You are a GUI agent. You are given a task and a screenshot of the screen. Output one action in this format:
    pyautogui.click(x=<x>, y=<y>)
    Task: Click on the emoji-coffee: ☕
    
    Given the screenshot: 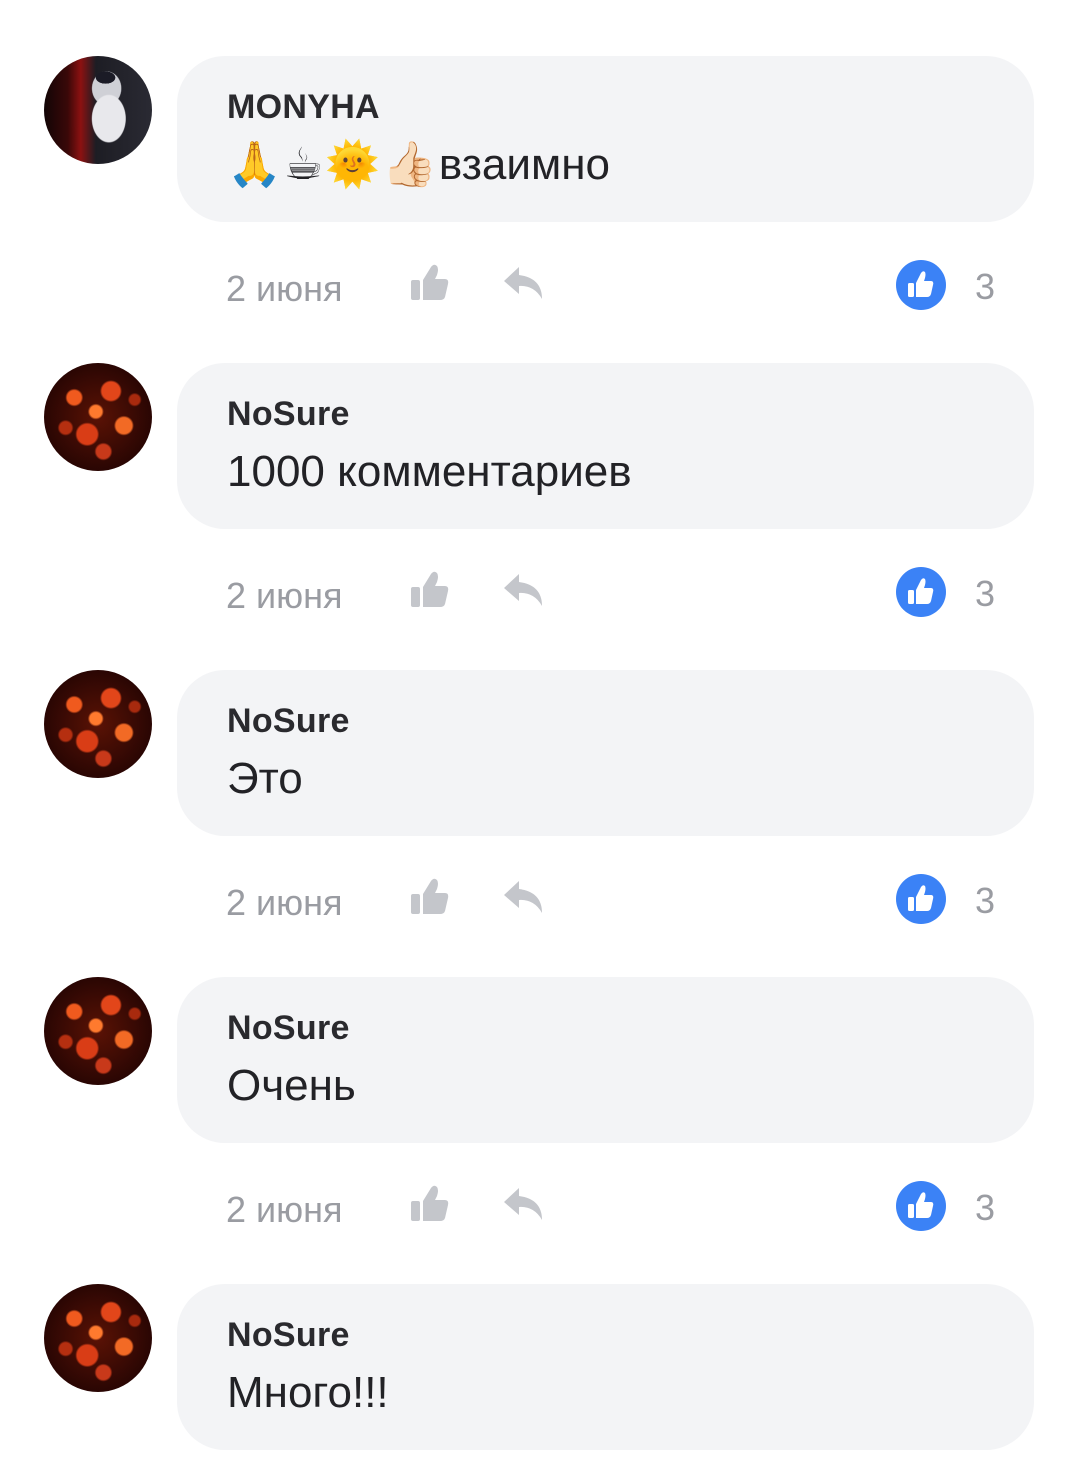 What is the action you would take?
    pyautogui.click(x=303, y=164)
    